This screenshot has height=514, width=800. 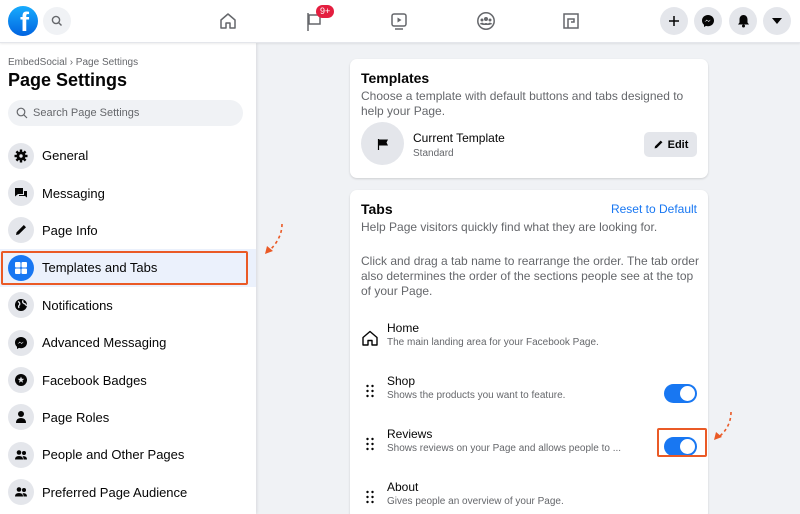 I want to click on top-navigation-bar: f 9+, so click(x=400, y=21).